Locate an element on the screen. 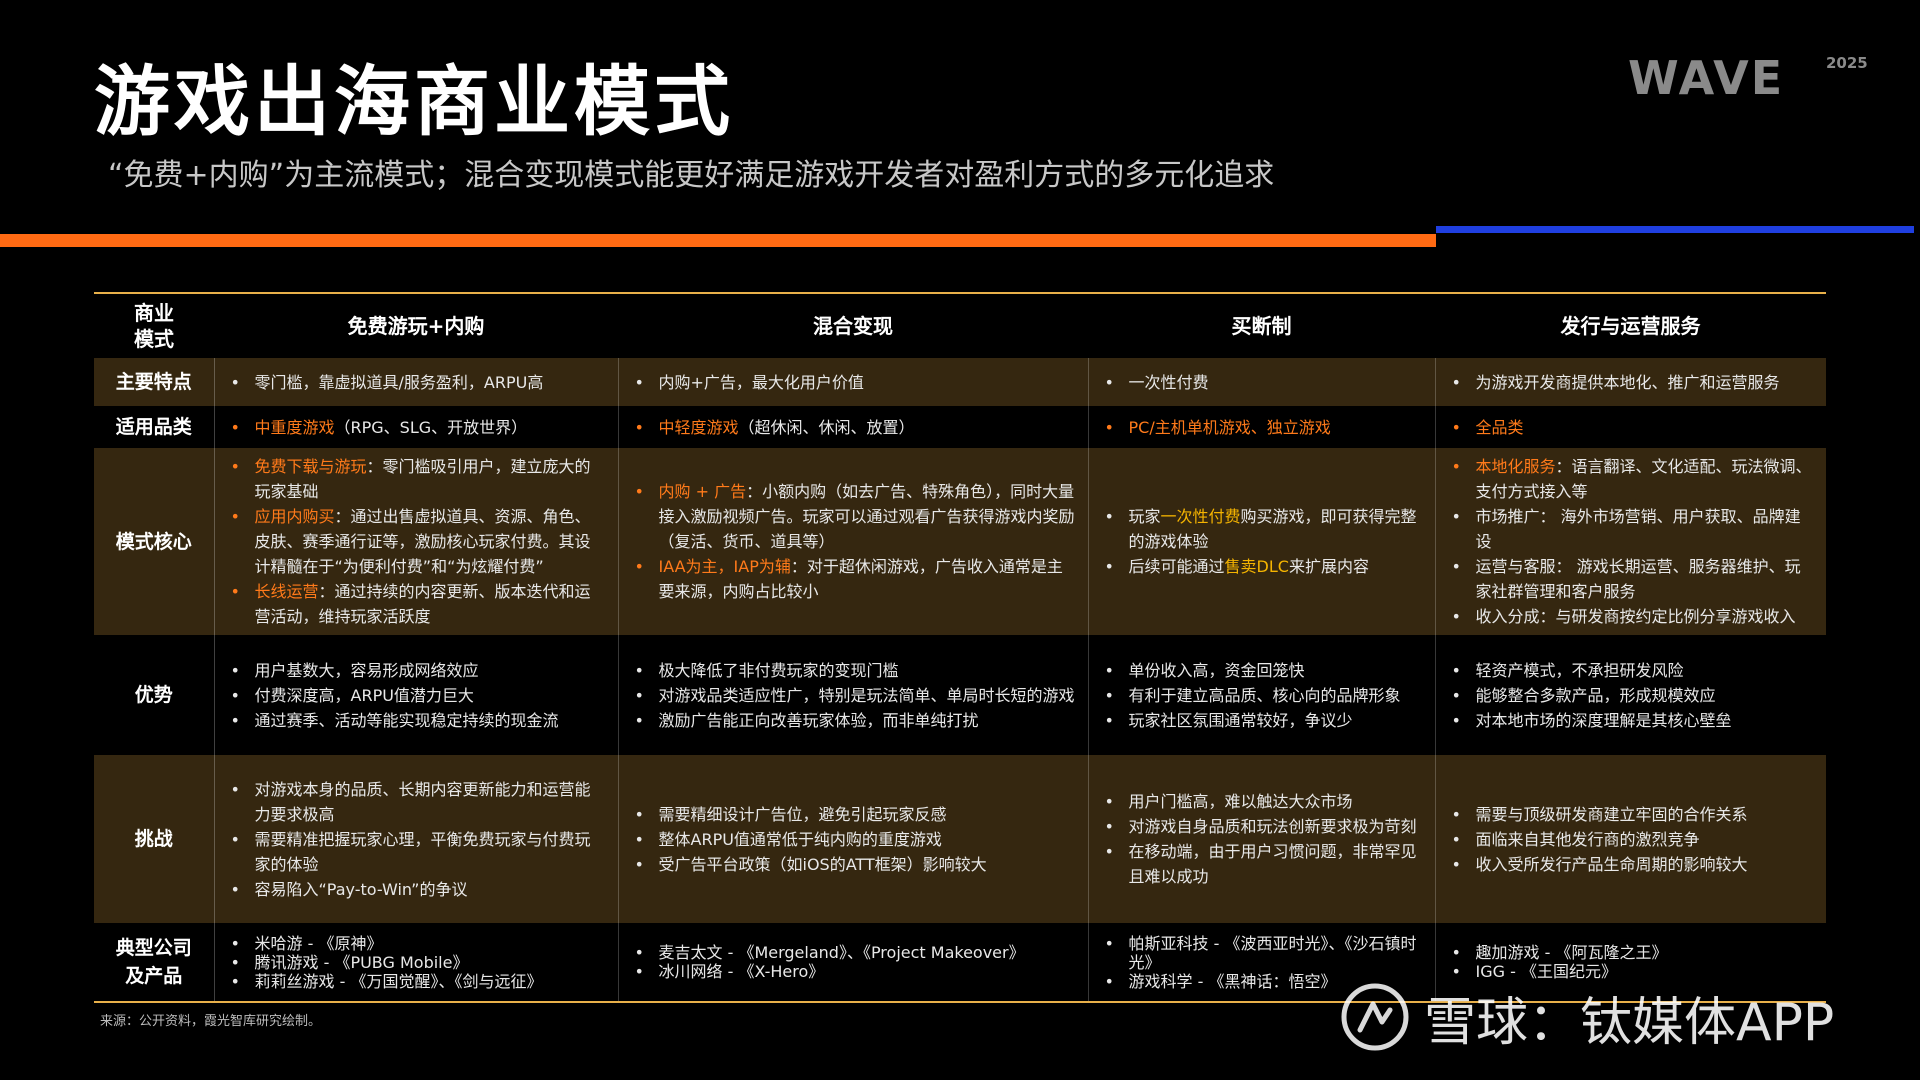 The width and height of the screenshot is (1920, 1080). snowball-logo-icon is located at coordinates (1375, 1017).